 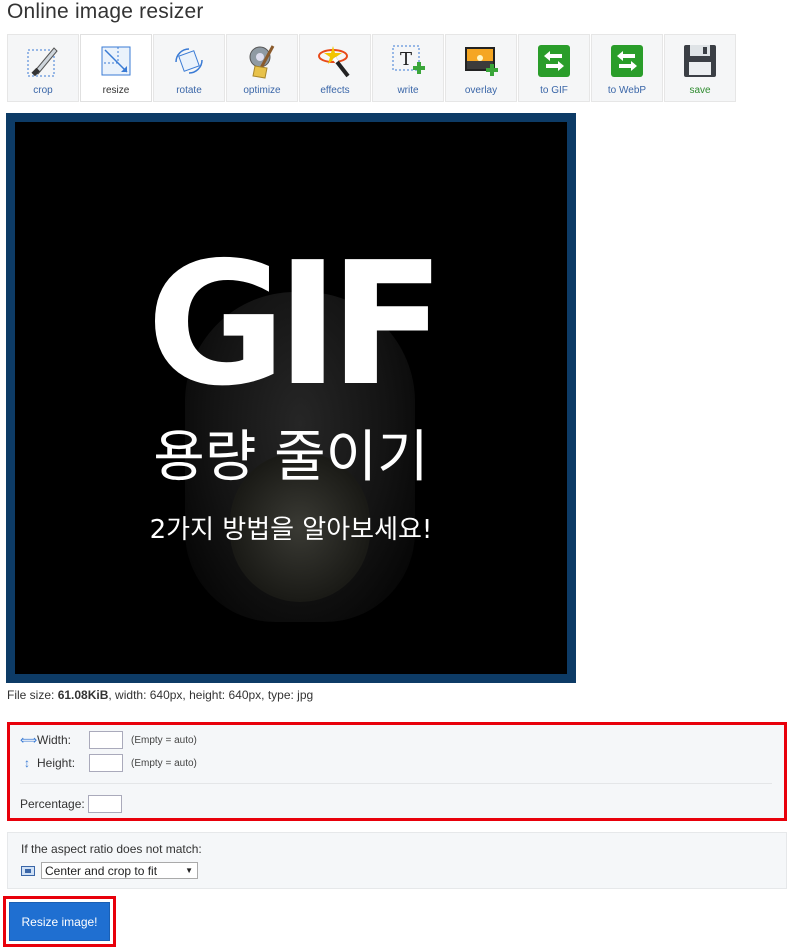 What do you see at coordinates (396, 783) in the screenshot?
I see `panel-divider` at bounding box center [396, 783].